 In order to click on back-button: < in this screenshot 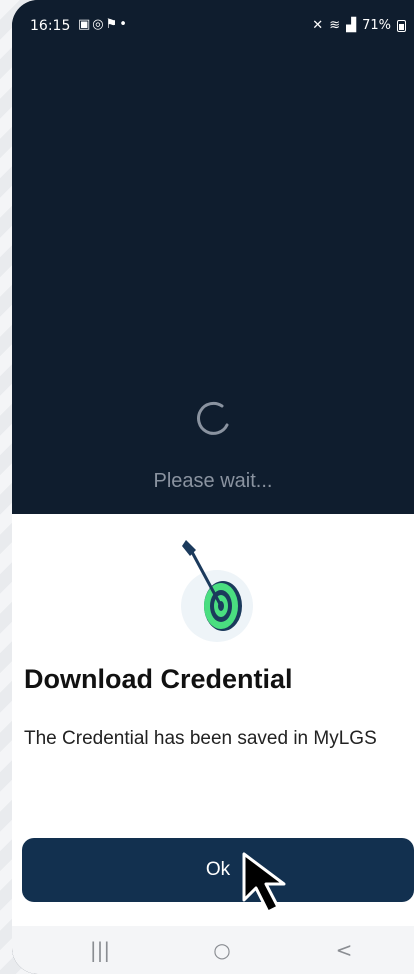, I will do `click(344, 950)`.